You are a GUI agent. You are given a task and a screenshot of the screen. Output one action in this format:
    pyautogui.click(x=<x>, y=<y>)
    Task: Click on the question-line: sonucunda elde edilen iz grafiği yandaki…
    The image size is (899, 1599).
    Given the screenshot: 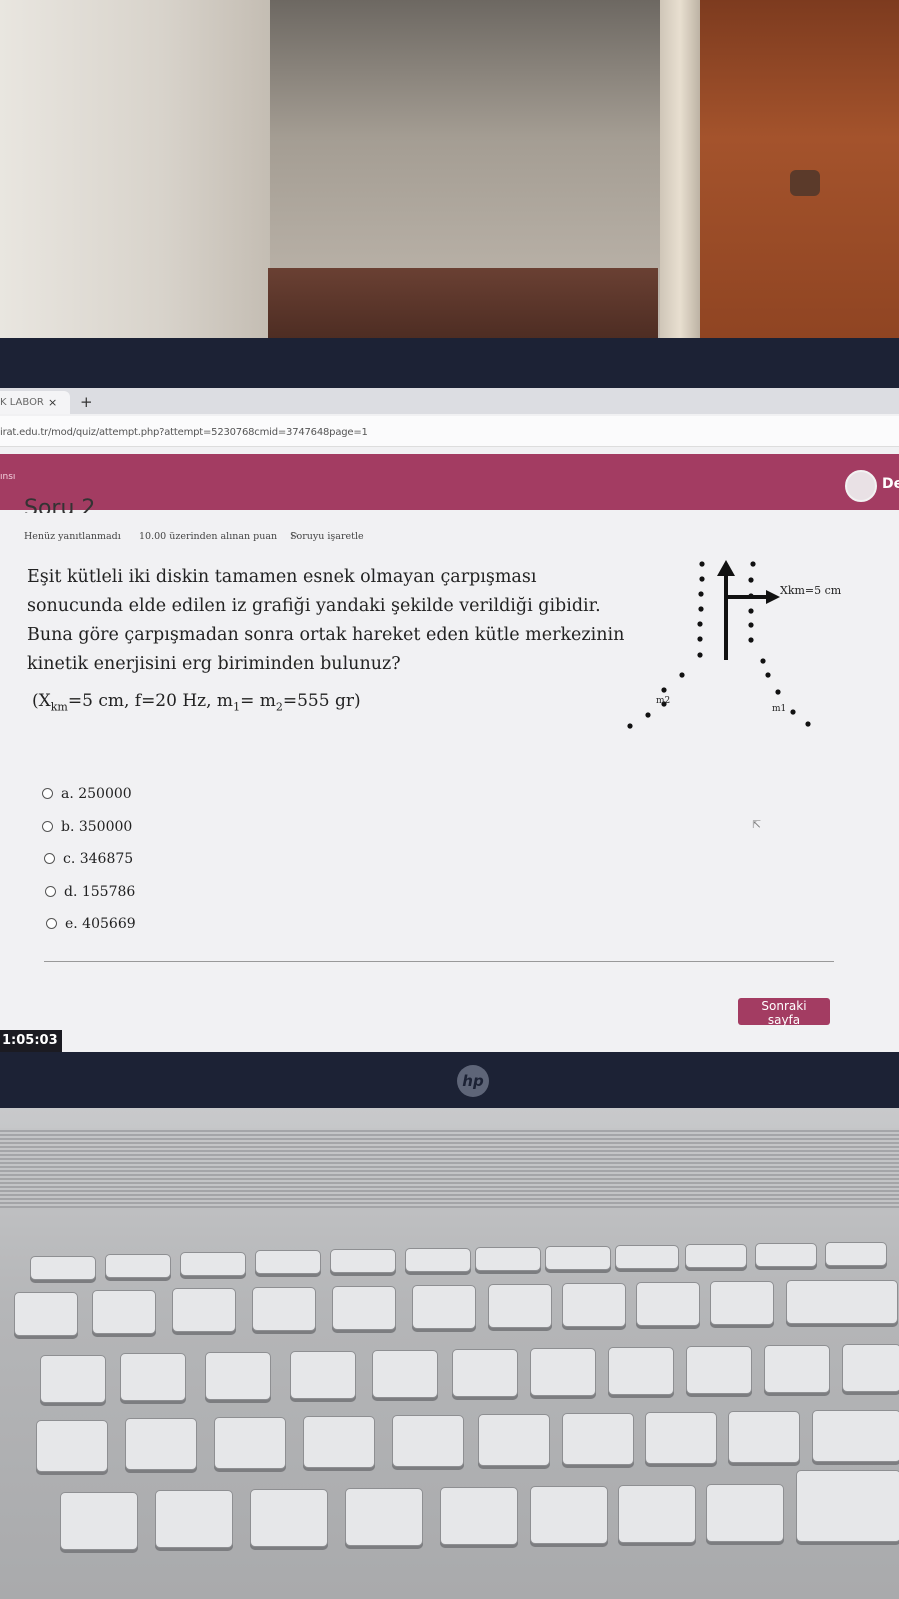 What is the action you would take?
    pyautogui.click(x=314, y=606)
    